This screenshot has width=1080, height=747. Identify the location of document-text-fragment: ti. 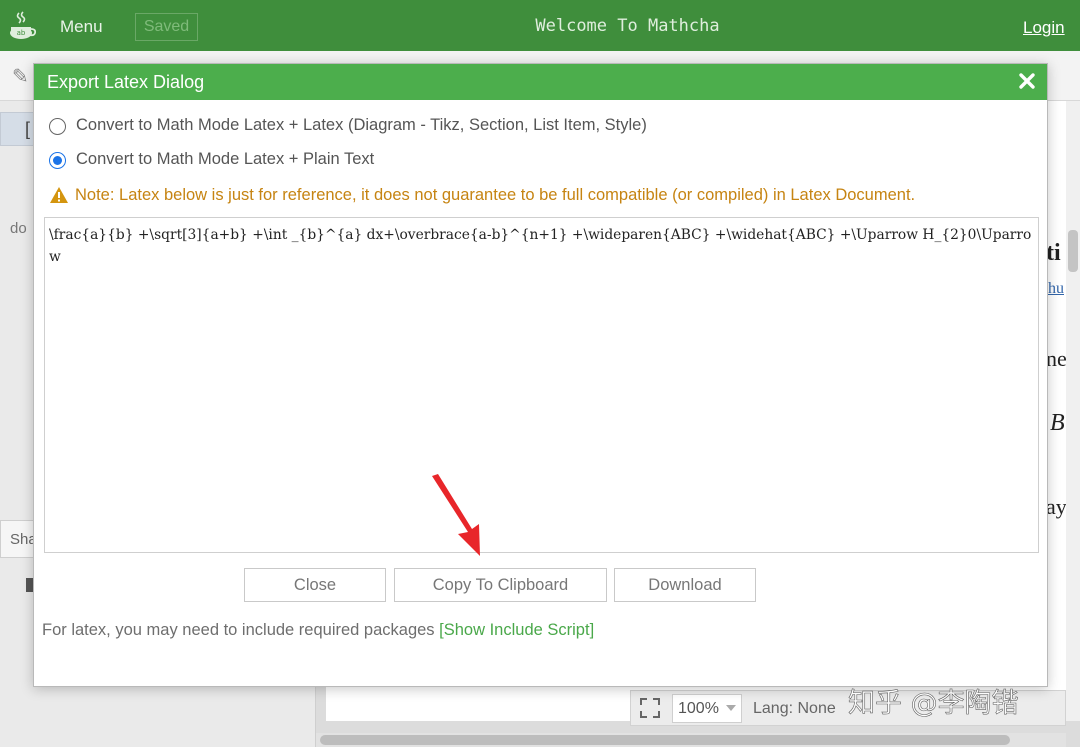
(1053, 253).